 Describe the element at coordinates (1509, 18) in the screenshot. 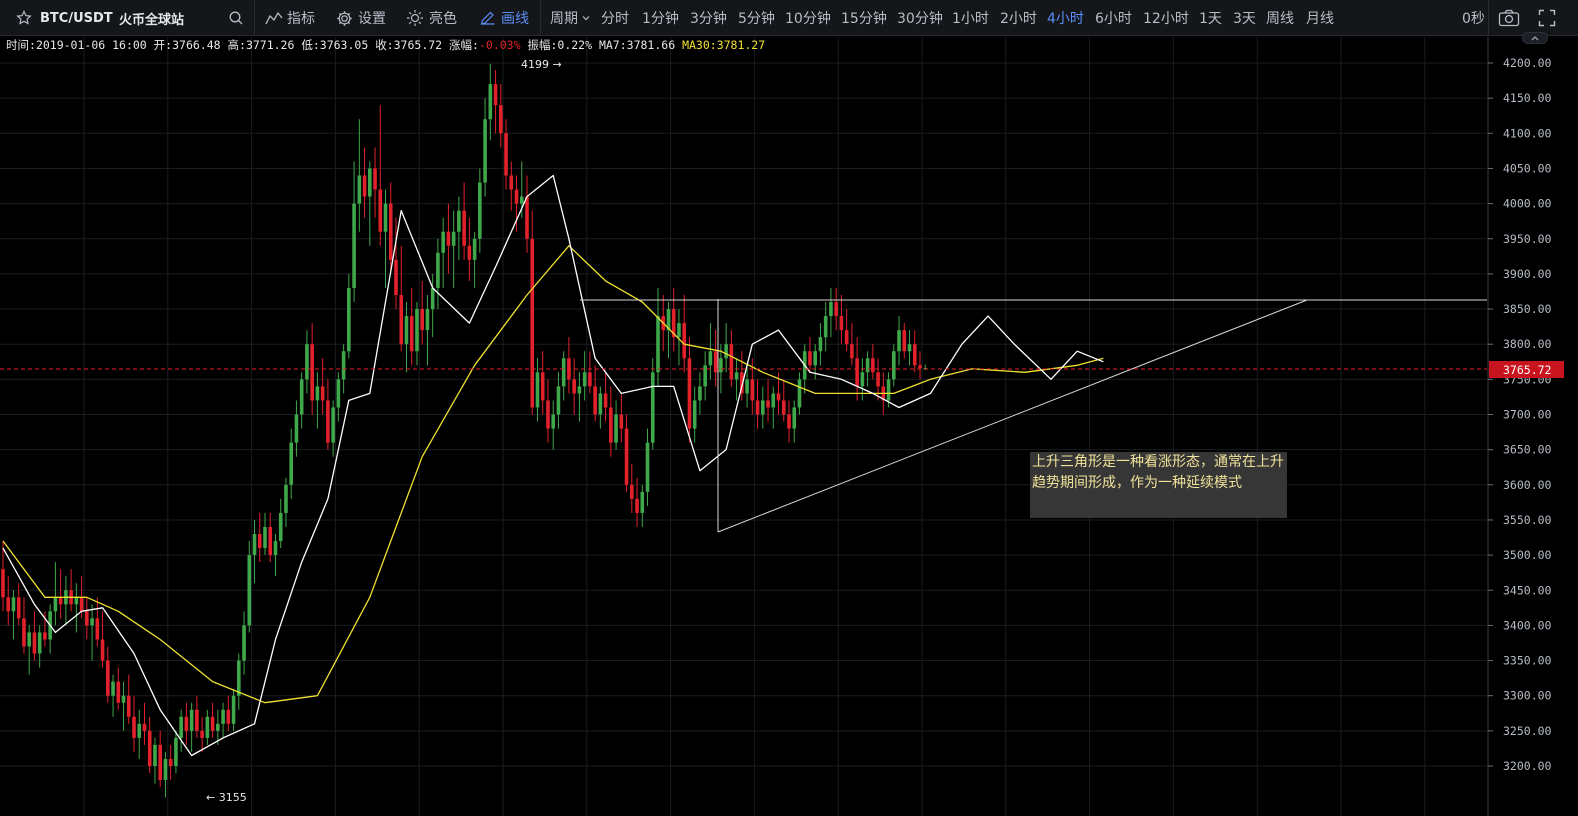

I see `camera-icon` at that location.